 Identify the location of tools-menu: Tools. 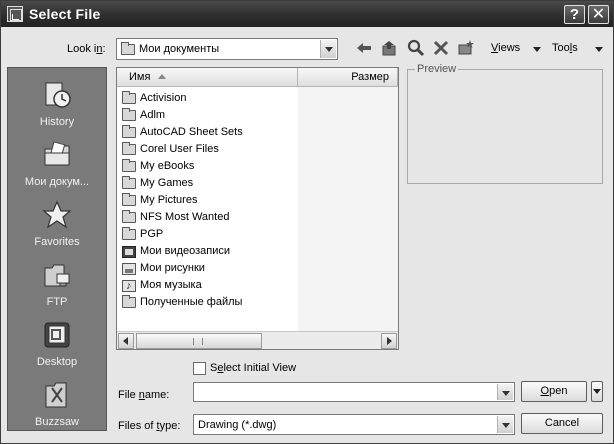
(565, 48).